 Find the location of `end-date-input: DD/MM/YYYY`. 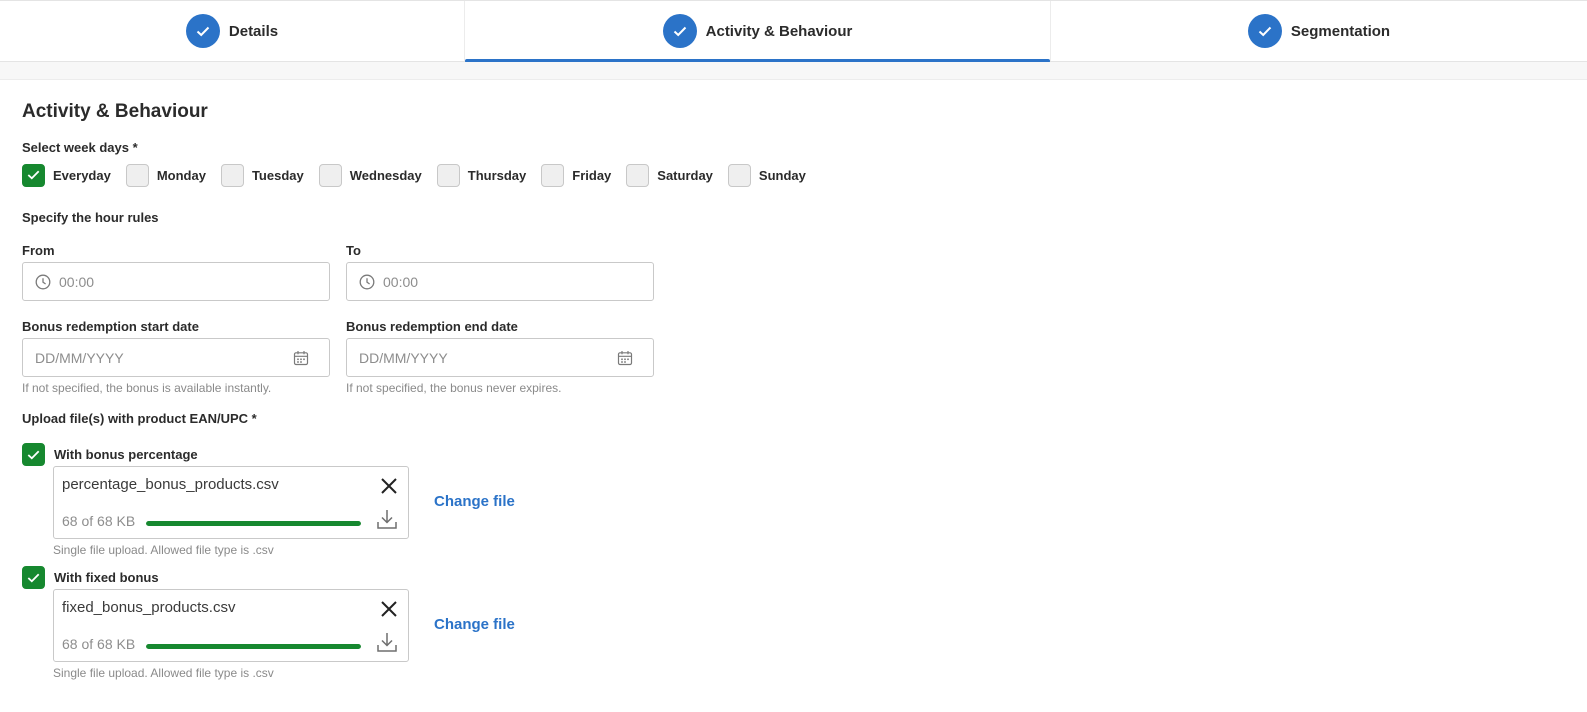

end-date-input: DD/MM/YYYY is located at coordinates (500, 357).